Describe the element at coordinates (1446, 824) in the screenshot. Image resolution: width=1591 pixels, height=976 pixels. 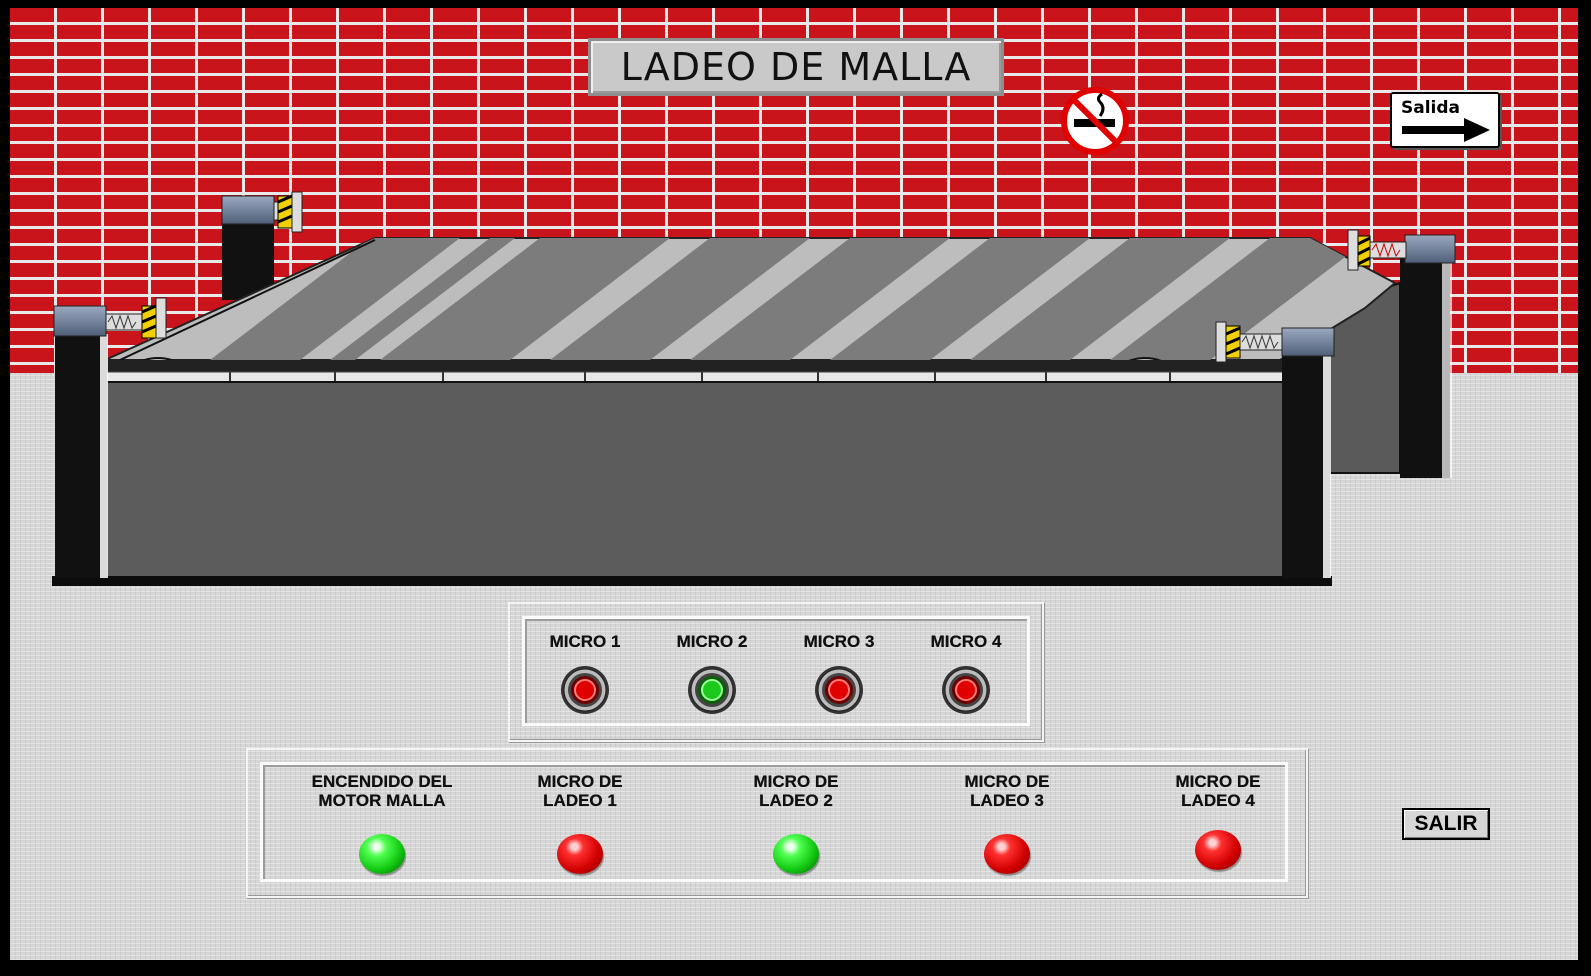
I see `exit-button: SALIR` at that location.